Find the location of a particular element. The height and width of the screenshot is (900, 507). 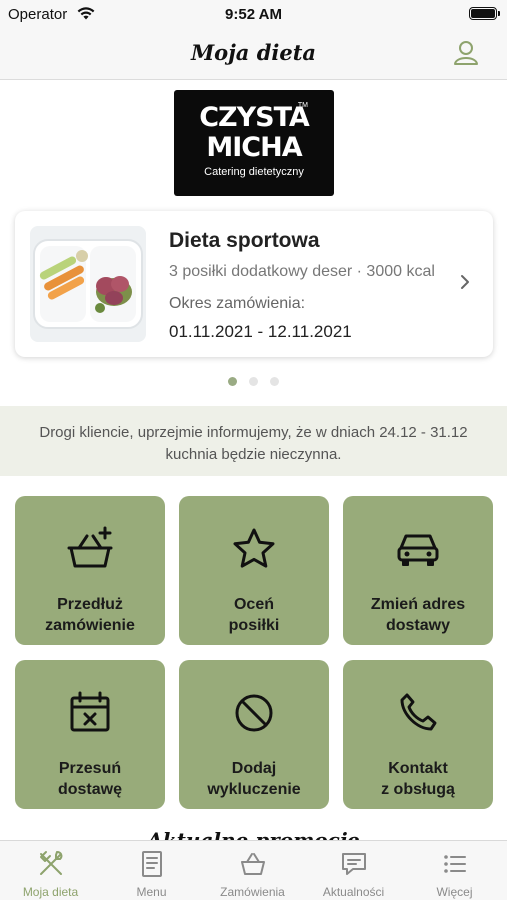

page-title: Moja dieta is located at coordinates (253, 52).